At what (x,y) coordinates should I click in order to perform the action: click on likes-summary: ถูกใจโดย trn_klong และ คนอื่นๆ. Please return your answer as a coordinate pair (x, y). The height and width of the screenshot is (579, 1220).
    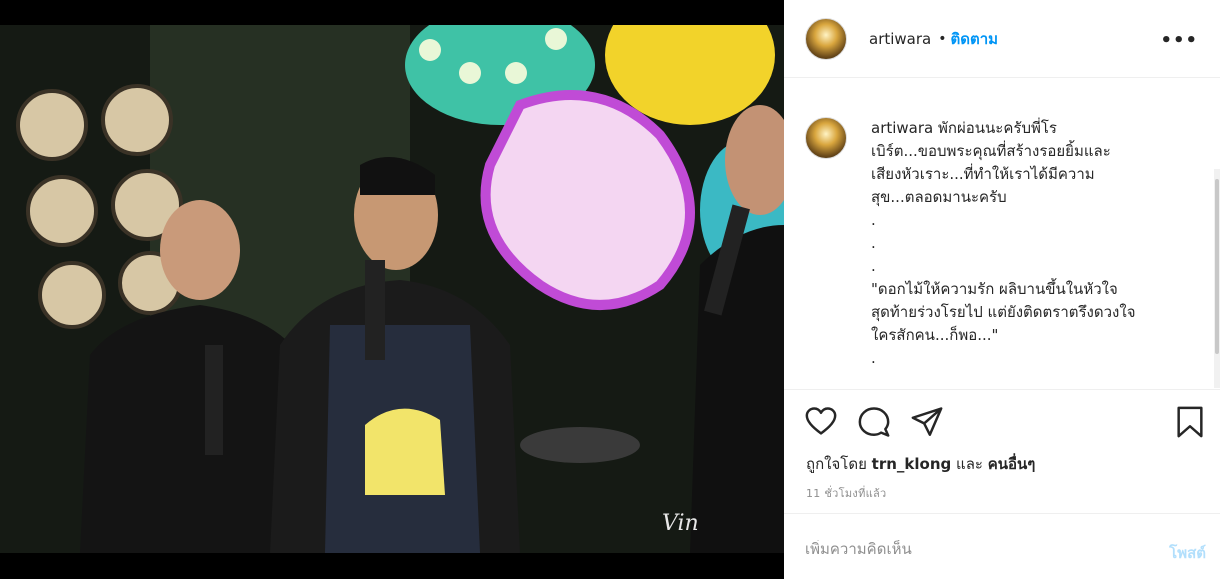
    Looking at the image, I should click on (920, 464).